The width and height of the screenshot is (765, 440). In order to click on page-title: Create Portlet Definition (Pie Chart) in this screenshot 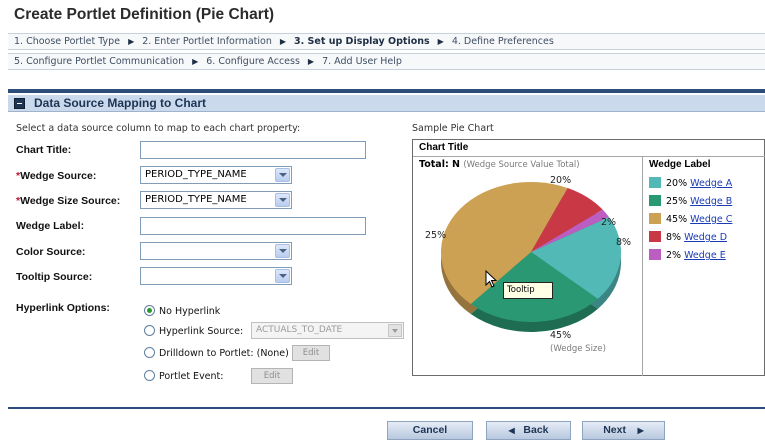, I will do `click(144, 14)`.